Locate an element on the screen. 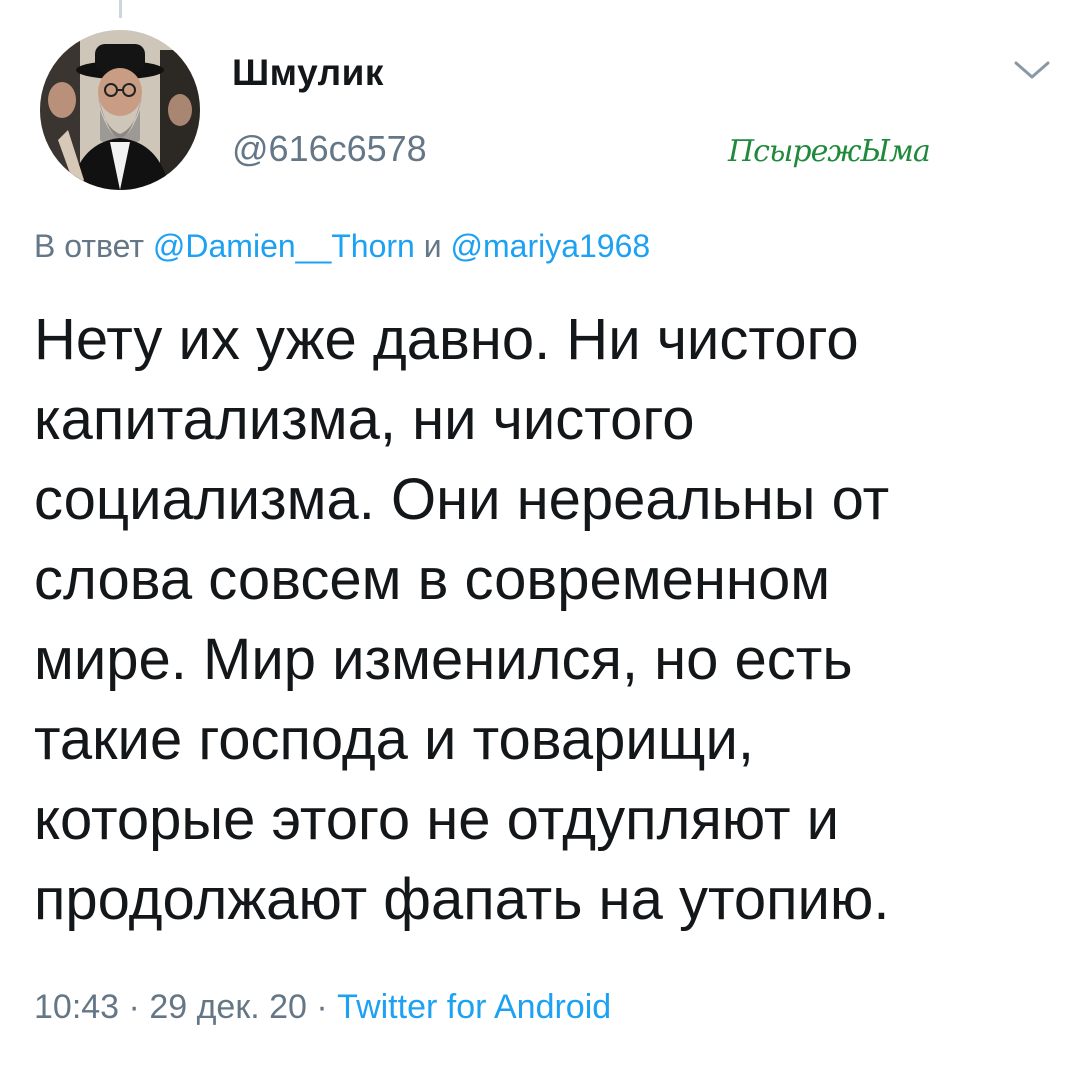 Image resolution: width=1080 pixels, height=1069 pixels. reply-context: В ответ @Damien__Thorn и @mariya1968 is located at coordinates (342, 246).